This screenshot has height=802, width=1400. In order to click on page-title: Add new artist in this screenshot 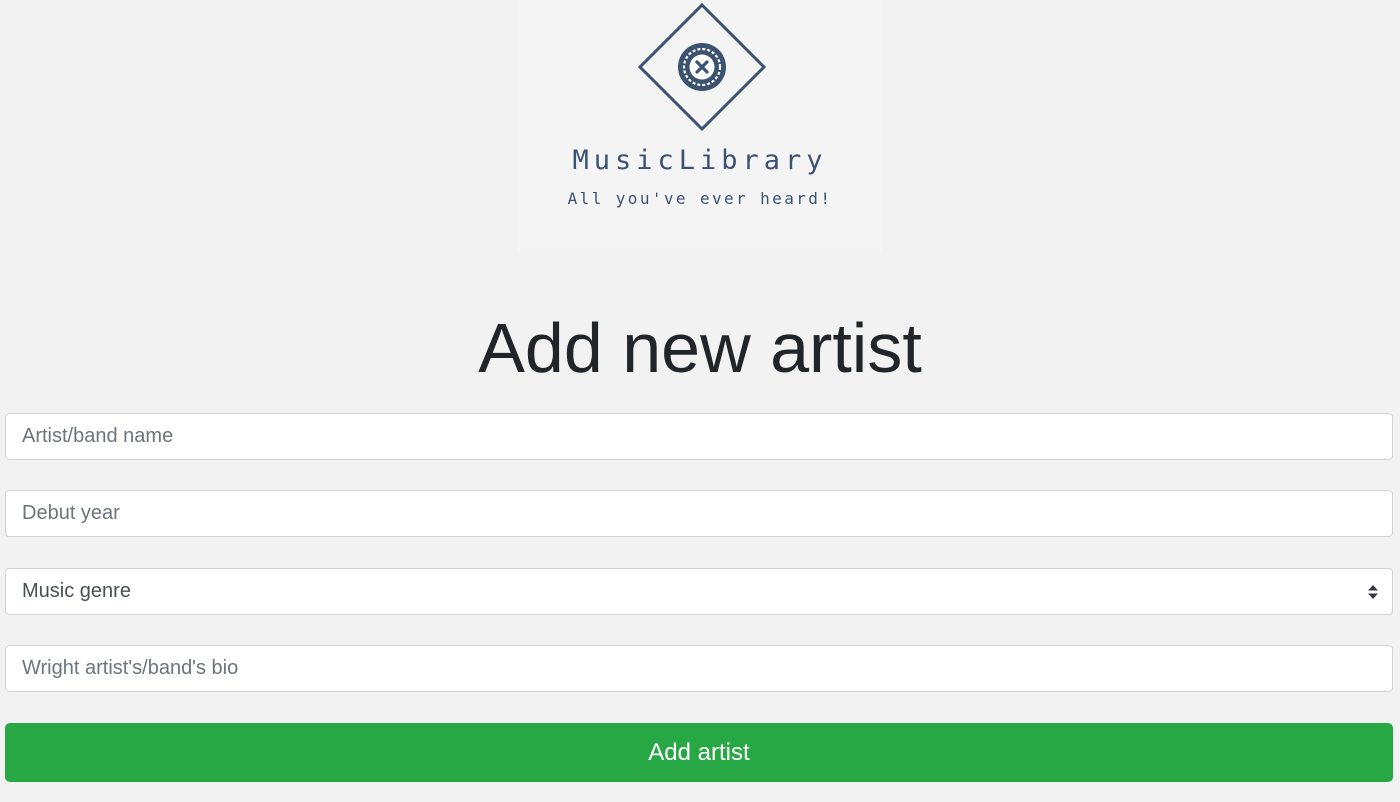, I will do `click(700, 348)`.